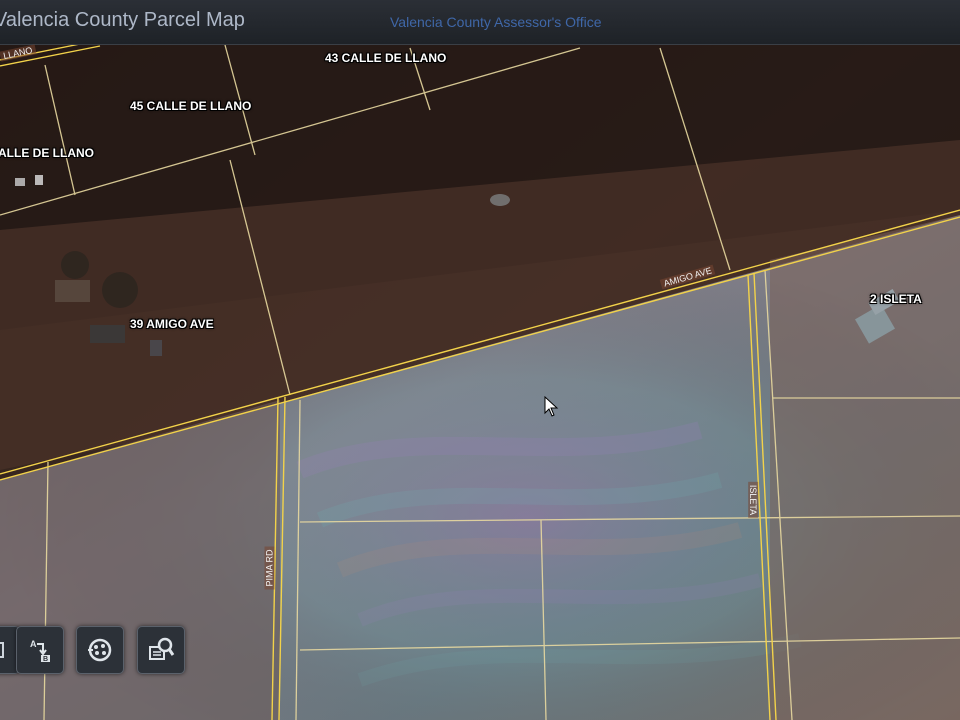 This screenshot has height=720, width=960. Describe the element at coordinates (551, 406) in the screenshot. I see `mouse-cursor-icon` at that location.